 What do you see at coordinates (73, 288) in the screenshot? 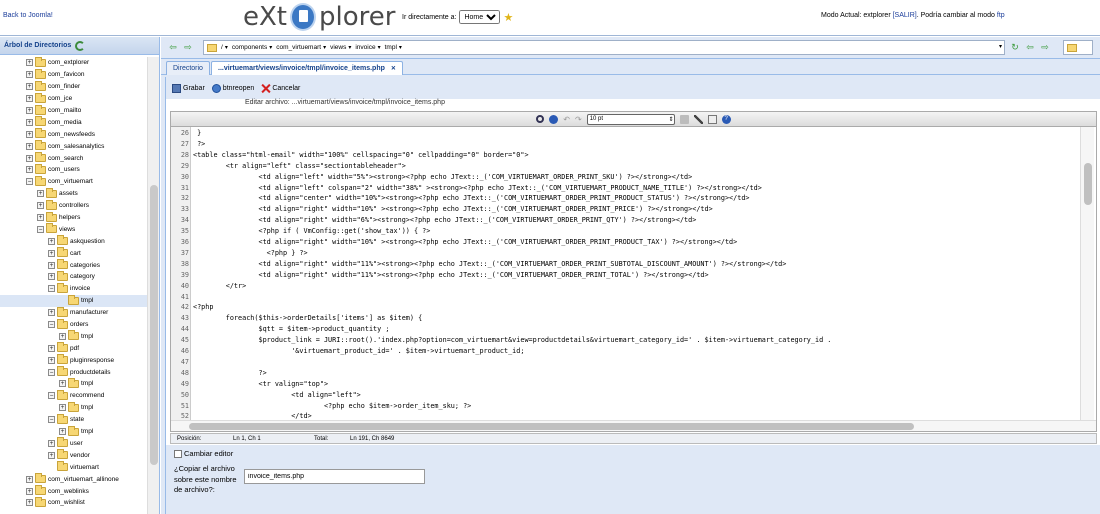
I see `tree-item: − invoice` at bounding box center [73, 288].